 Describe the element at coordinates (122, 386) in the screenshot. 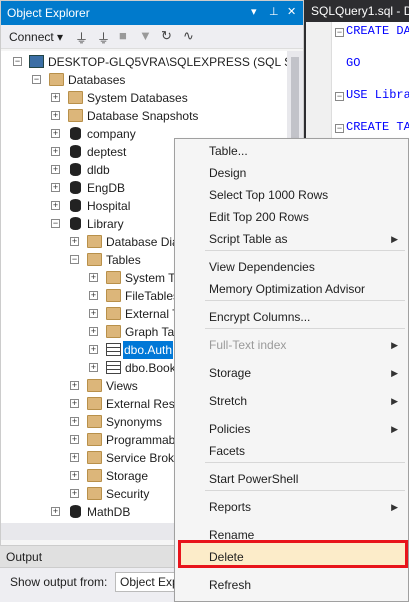

I see `tree-label: Views` at that location.